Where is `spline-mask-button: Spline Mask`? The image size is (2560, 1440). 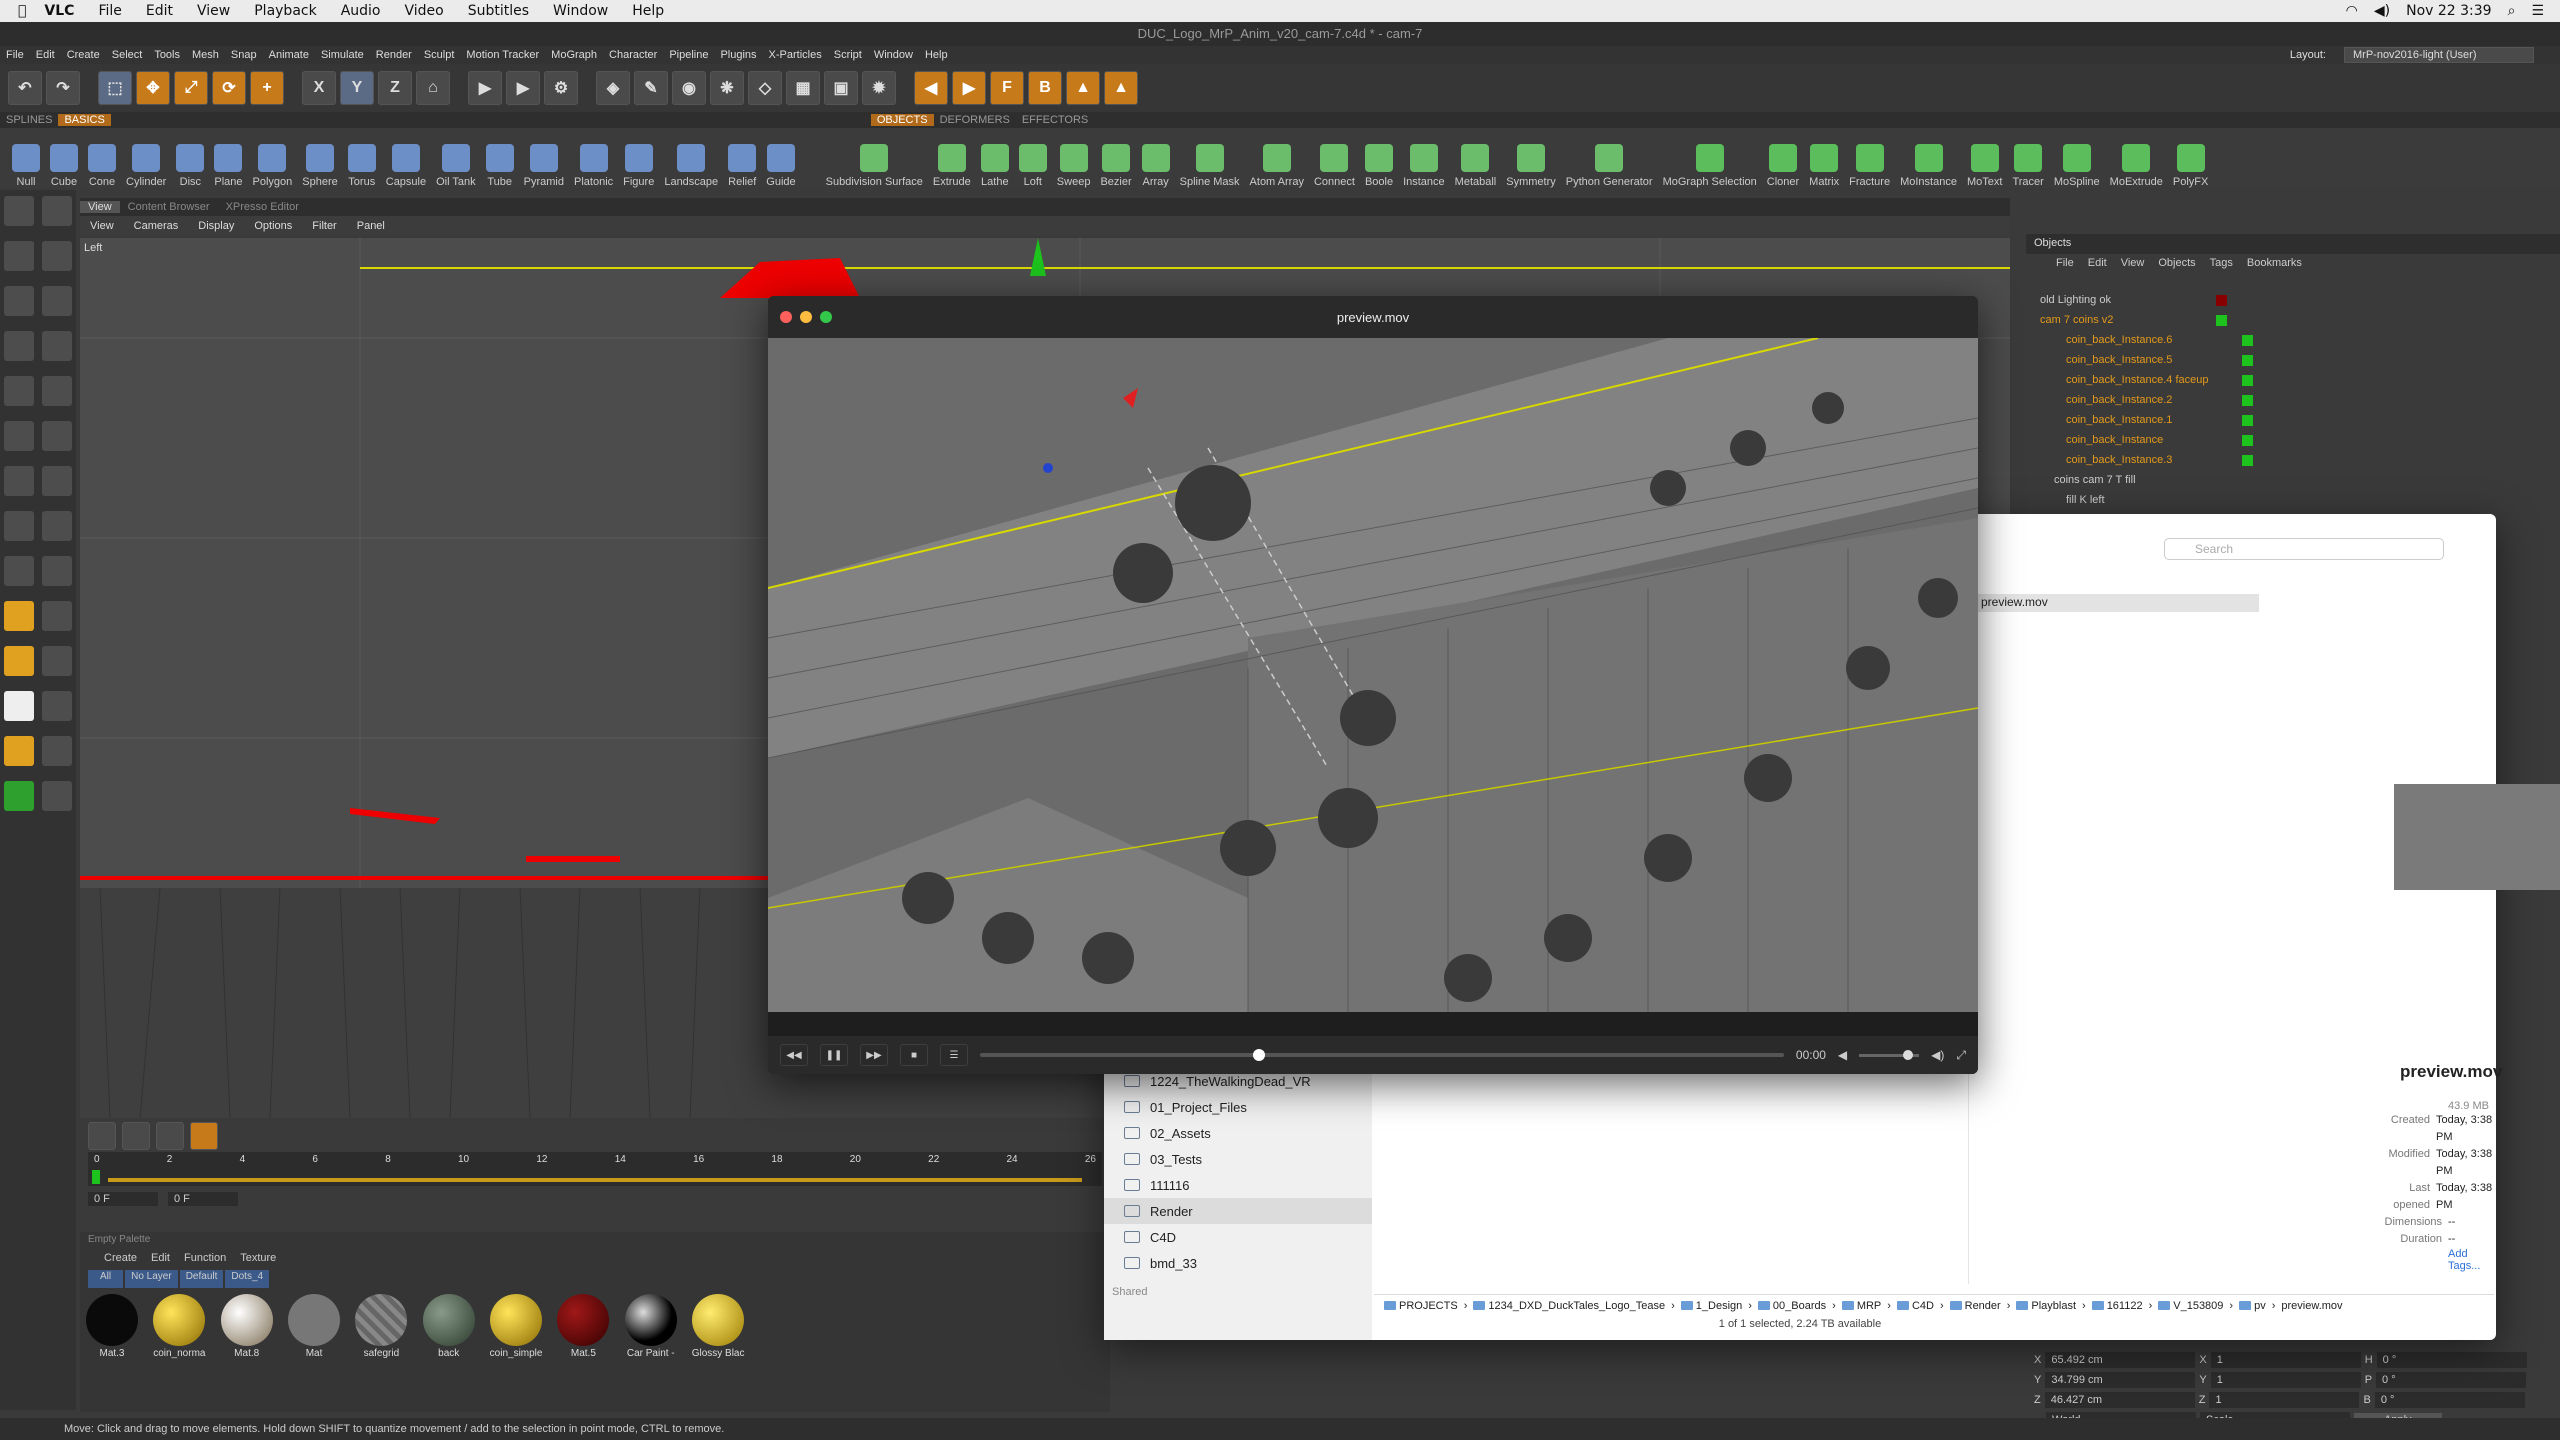
spline-mask-button: Spline Mask is located at coordinates (1210, 166).